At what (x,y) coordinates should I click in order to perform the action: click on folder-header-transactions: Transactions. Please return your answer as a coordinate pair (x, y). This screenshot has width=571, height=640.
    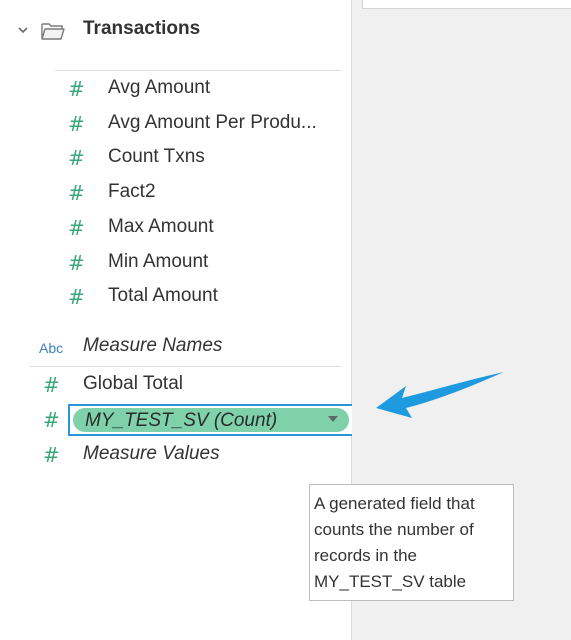
    Looking at the image, I should click on (170, 30).